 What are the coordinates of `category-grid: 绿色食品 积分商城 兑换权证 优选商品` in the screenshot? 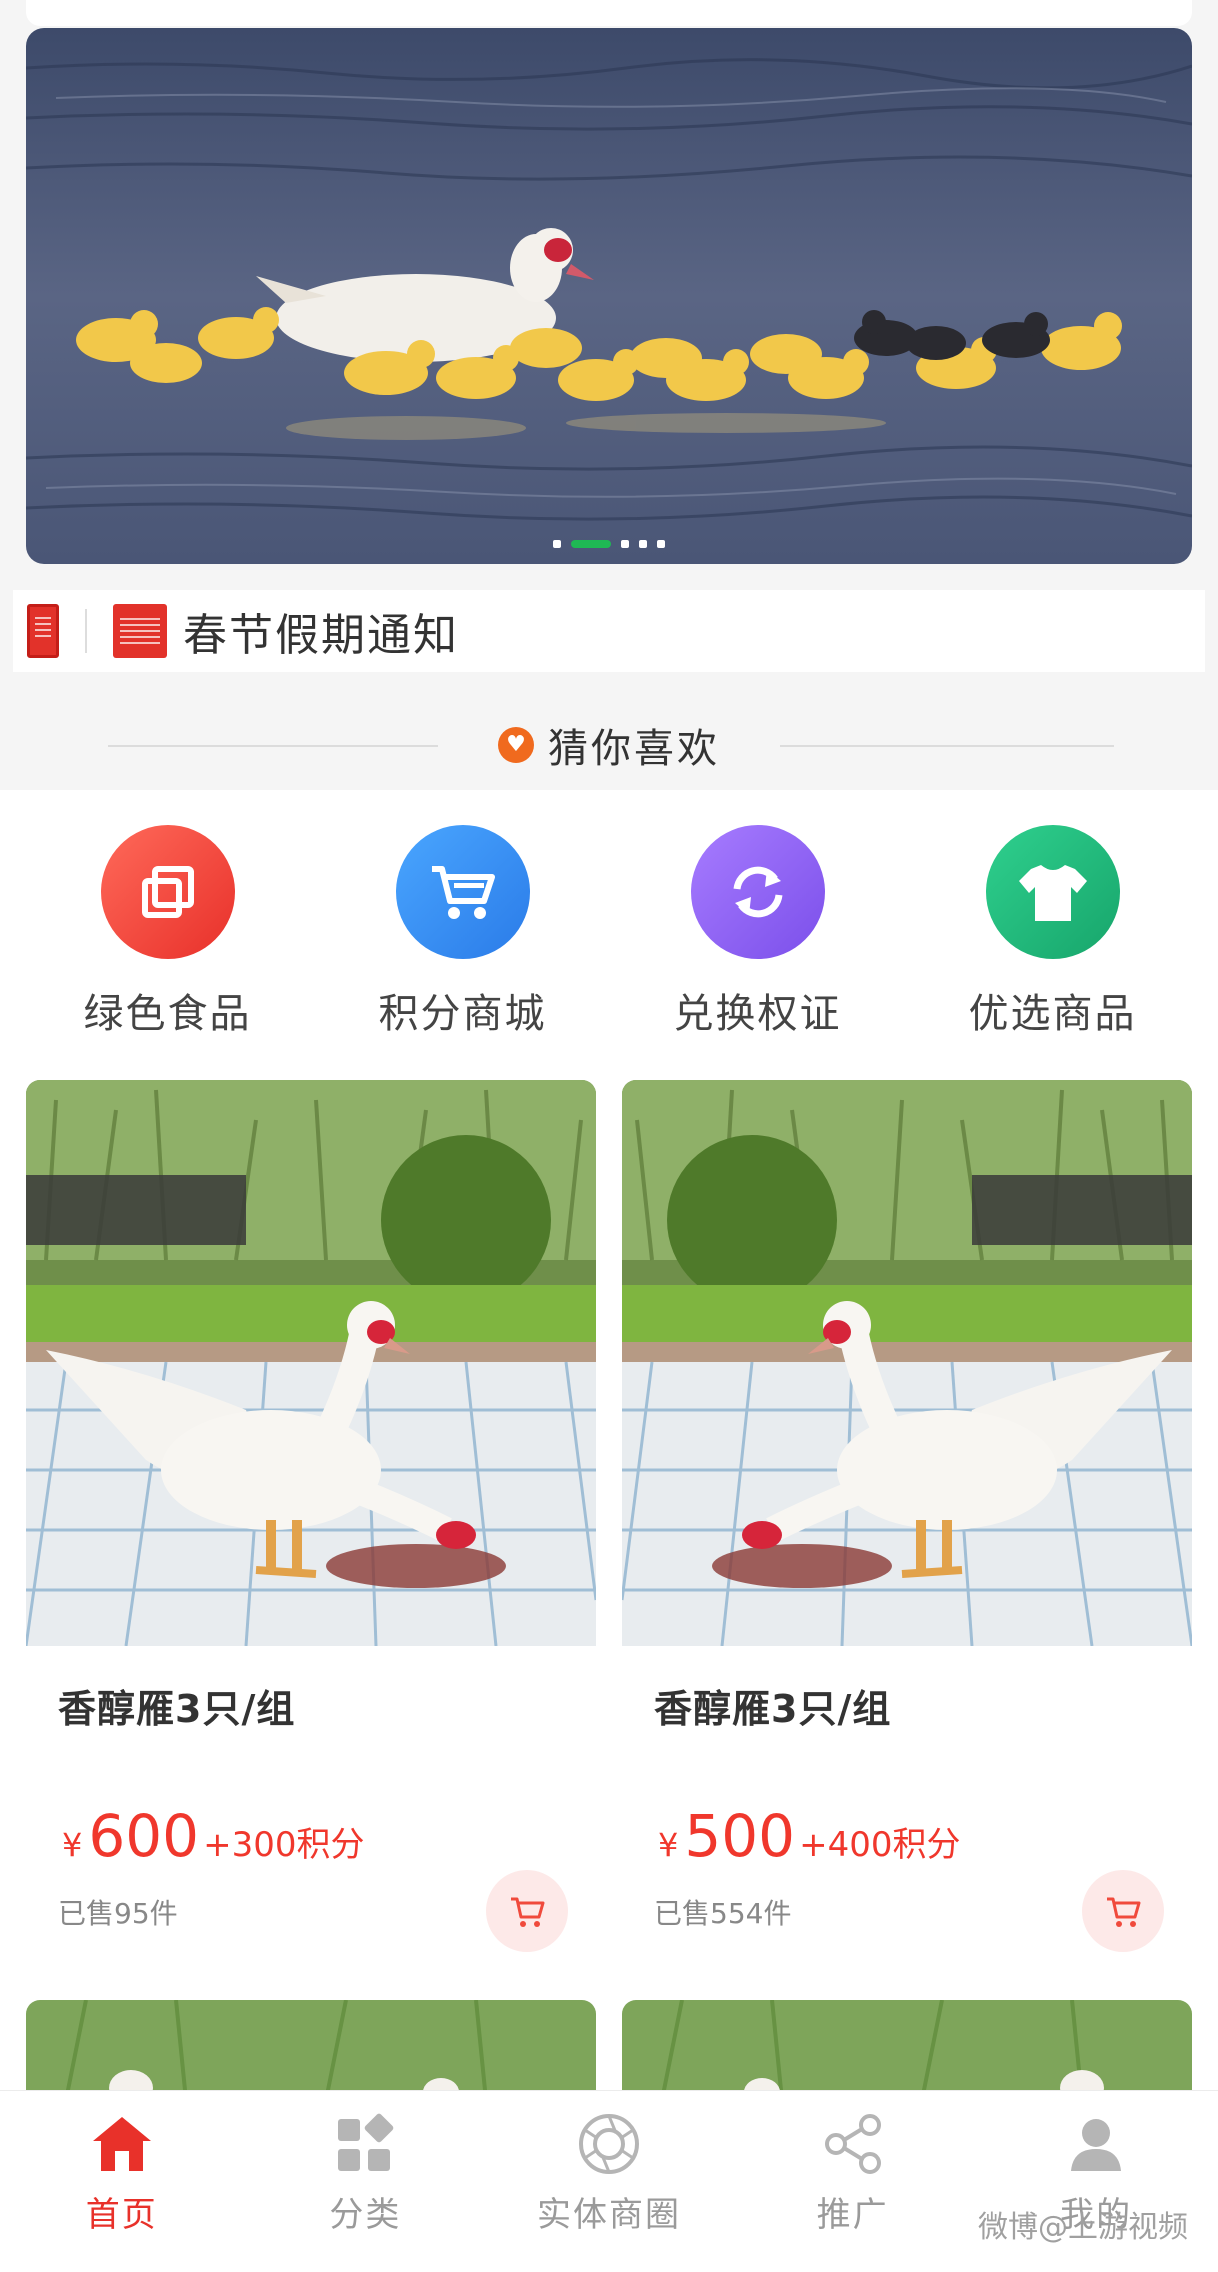 It's located at (609, 932).